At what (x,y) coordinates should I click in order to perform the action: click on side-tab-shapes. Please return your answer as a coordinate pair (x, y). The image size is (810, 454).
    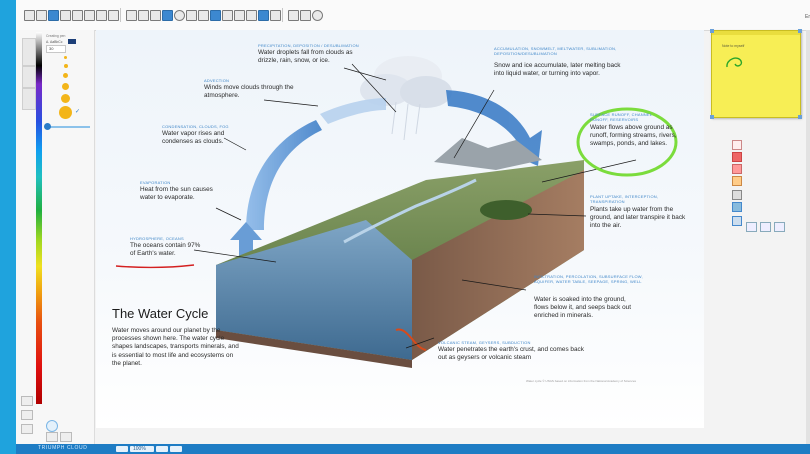
    Looking at the image, I should click on (29, 77).